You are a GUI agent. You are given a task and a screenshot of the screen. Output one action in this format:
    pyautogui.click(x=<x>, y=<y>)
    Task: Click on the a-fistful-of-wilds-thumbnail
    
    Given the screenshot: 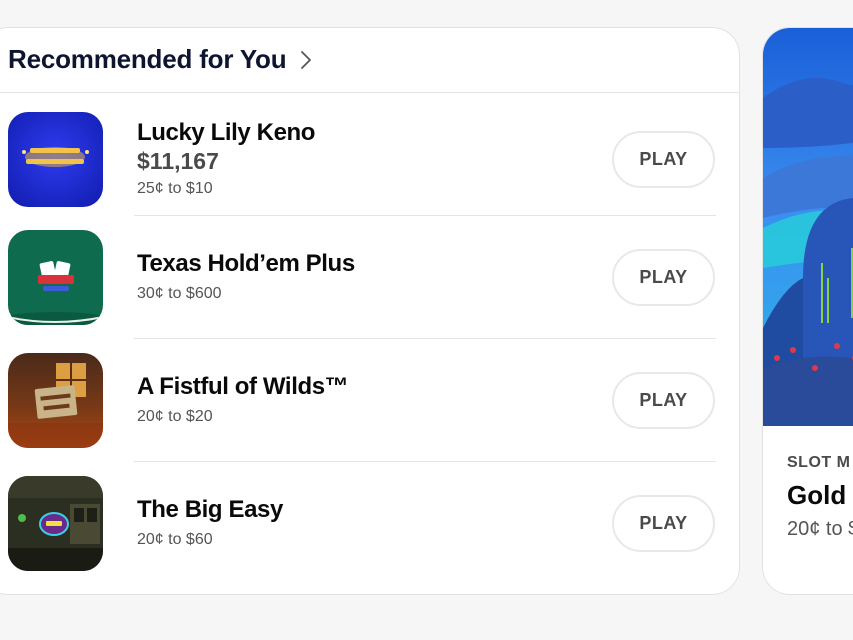 What is the action you would take?
    pyautogui.click(x=55, y=400)
    